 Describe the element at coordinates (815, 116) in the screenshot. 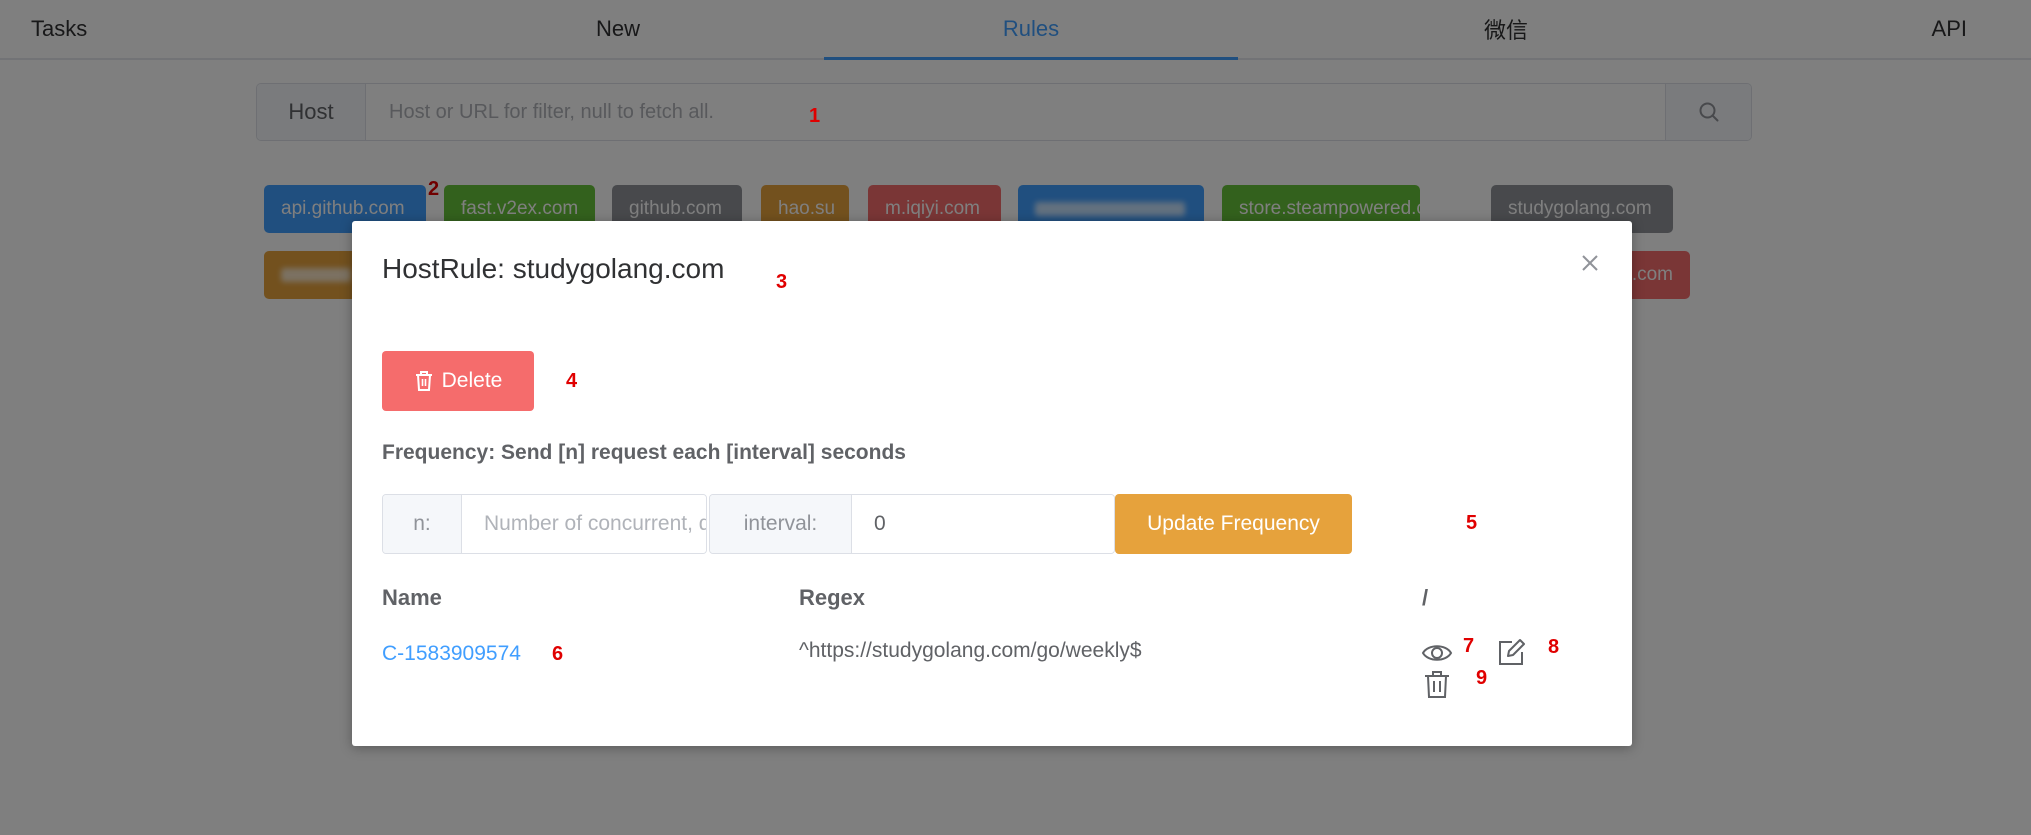

I see `annotation-marker: 1` at that location.